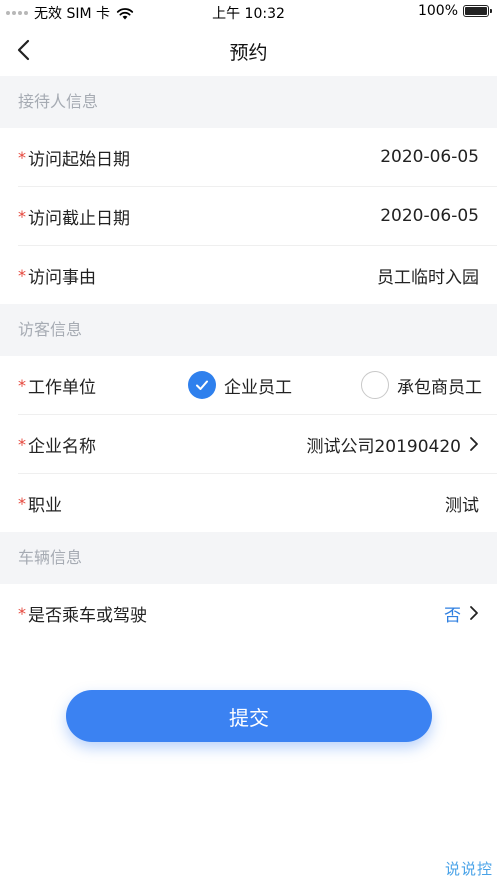 This screenshot has height=883, width=497. I want to click on check-icon, so click(202, 385).